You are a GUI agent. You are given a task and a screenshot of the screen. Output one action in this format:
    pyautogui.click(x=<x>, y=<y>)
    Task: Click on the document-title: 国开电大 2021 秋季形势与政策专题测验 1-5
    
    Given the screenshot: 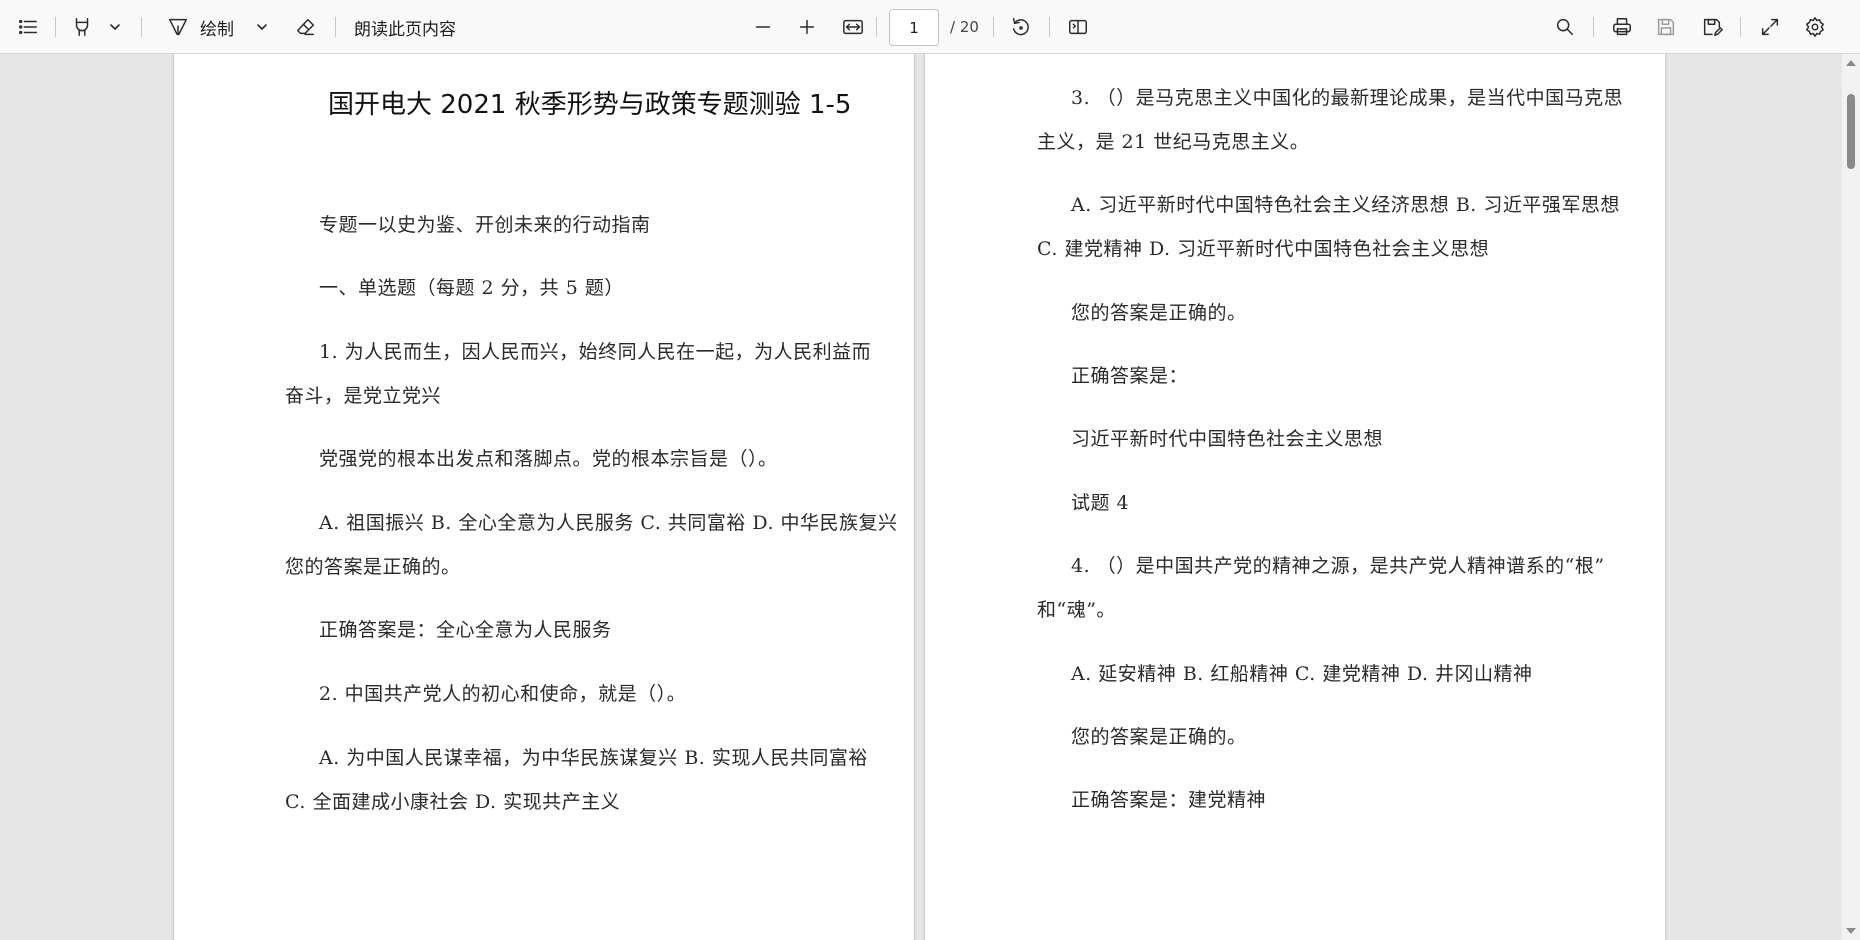 What is the action you would take?
    pyautogui.click(x=590, y=105)
    